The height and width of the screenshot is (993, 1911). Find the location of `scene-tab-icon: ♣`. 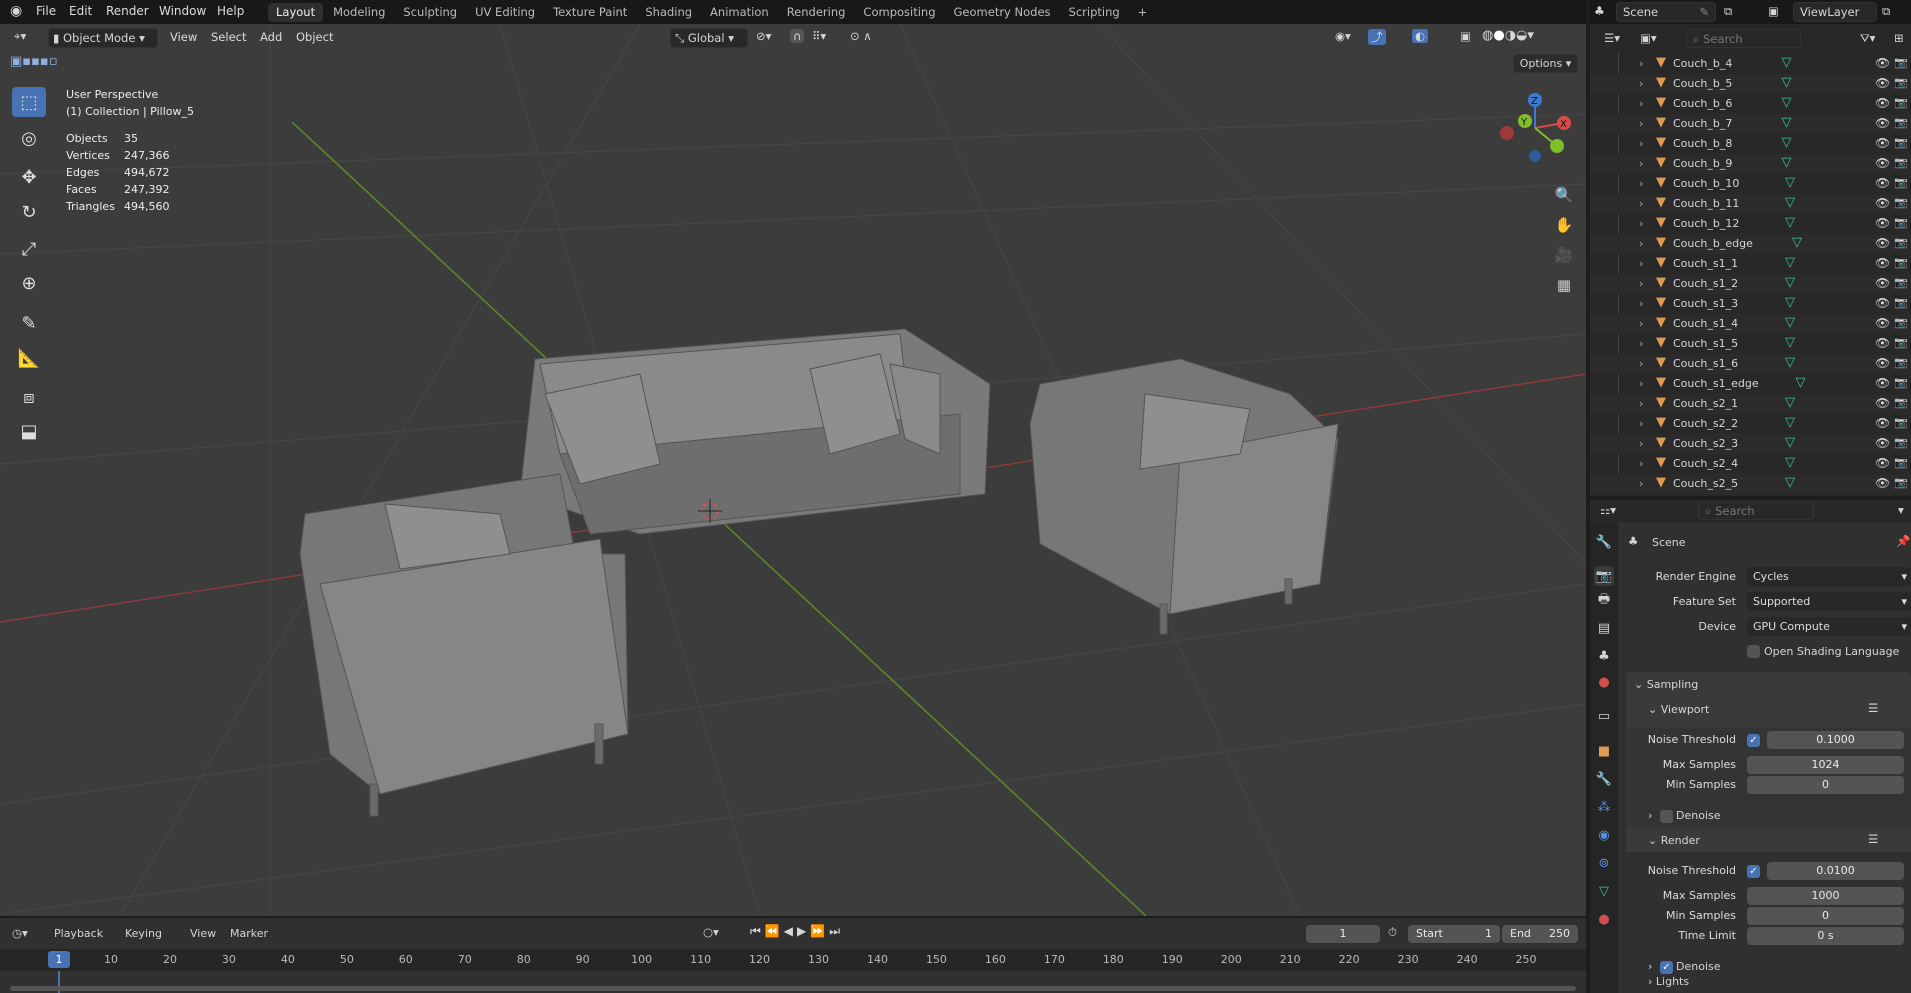

scene-tab-icon: ♣ is located at coordinates (1604, 656).